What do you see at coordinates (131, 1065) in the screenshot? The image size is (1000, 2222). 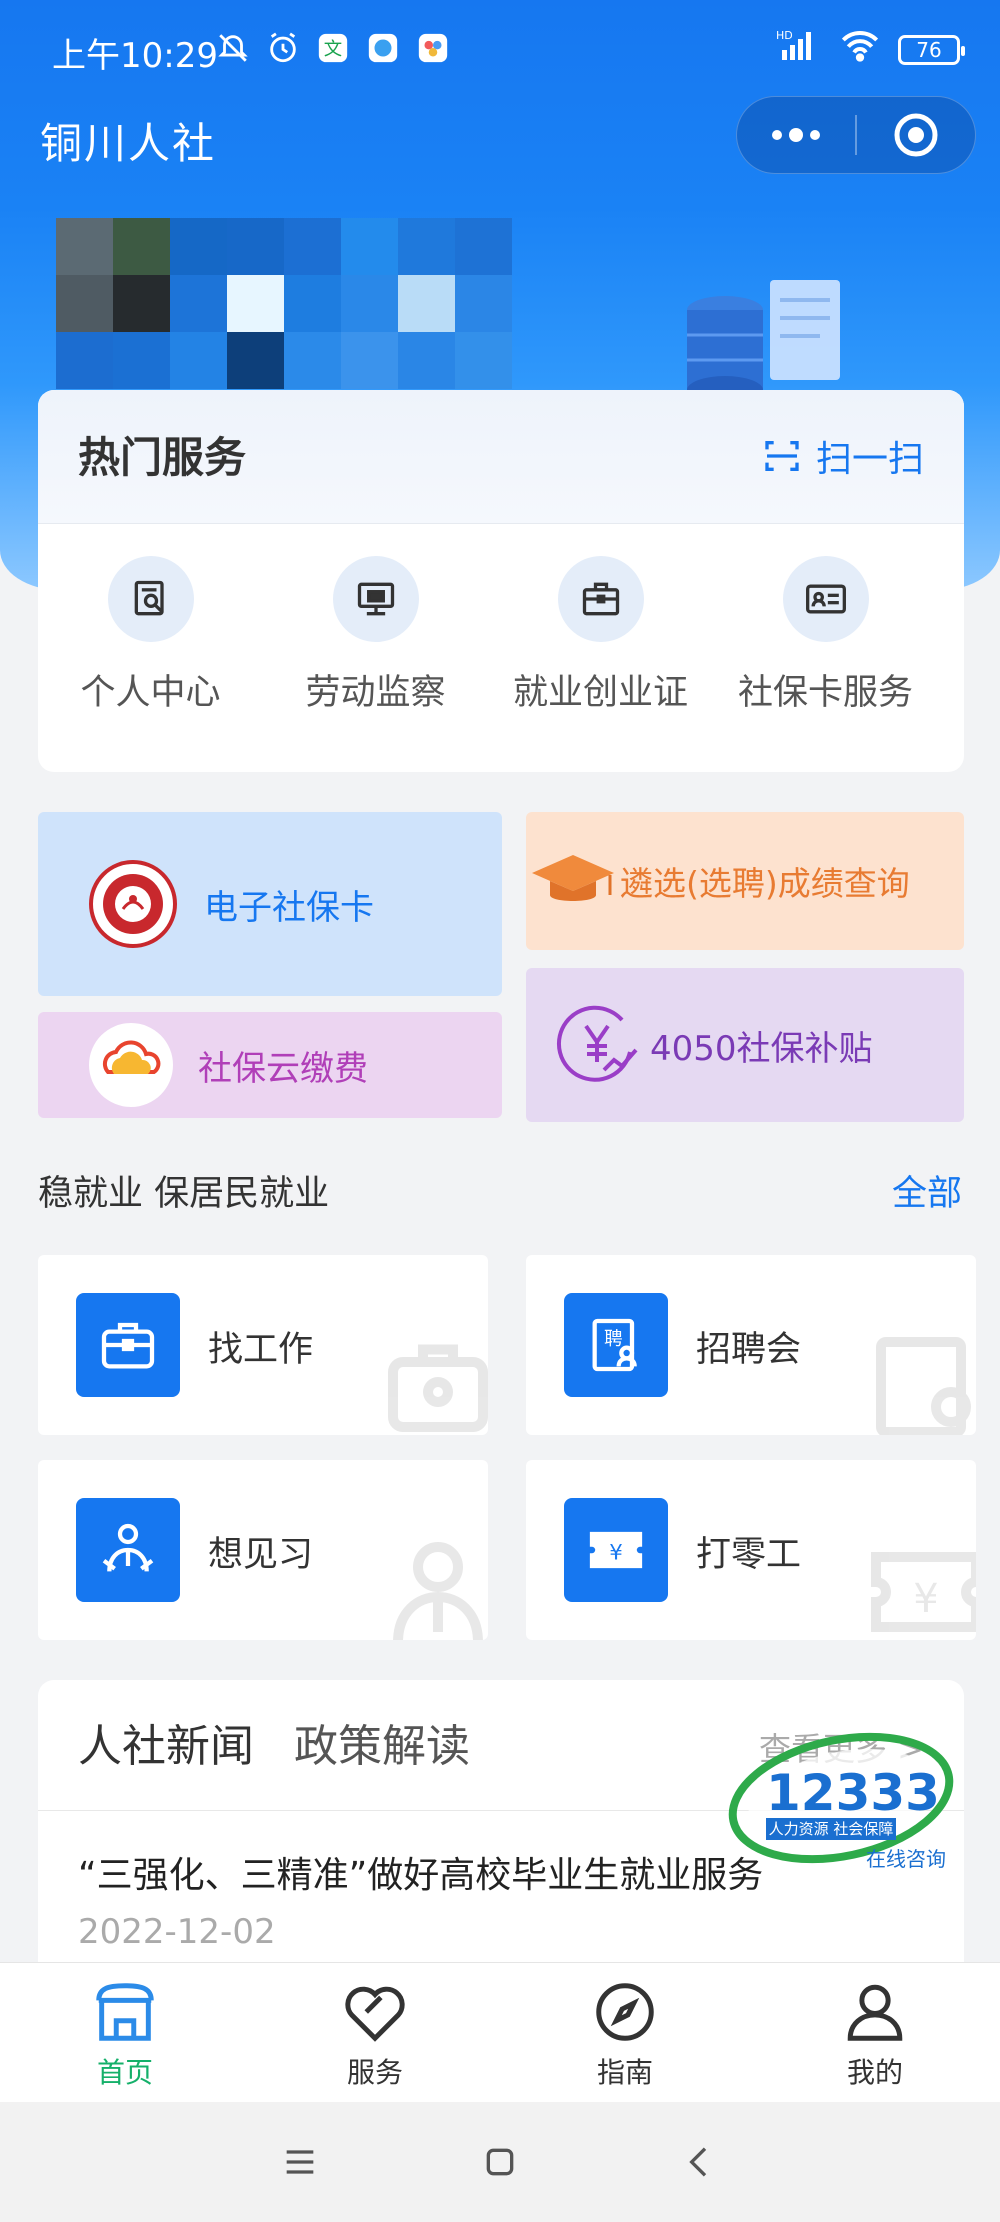 I see `cloud-pay-icon` at bounding box center [131, 1065].